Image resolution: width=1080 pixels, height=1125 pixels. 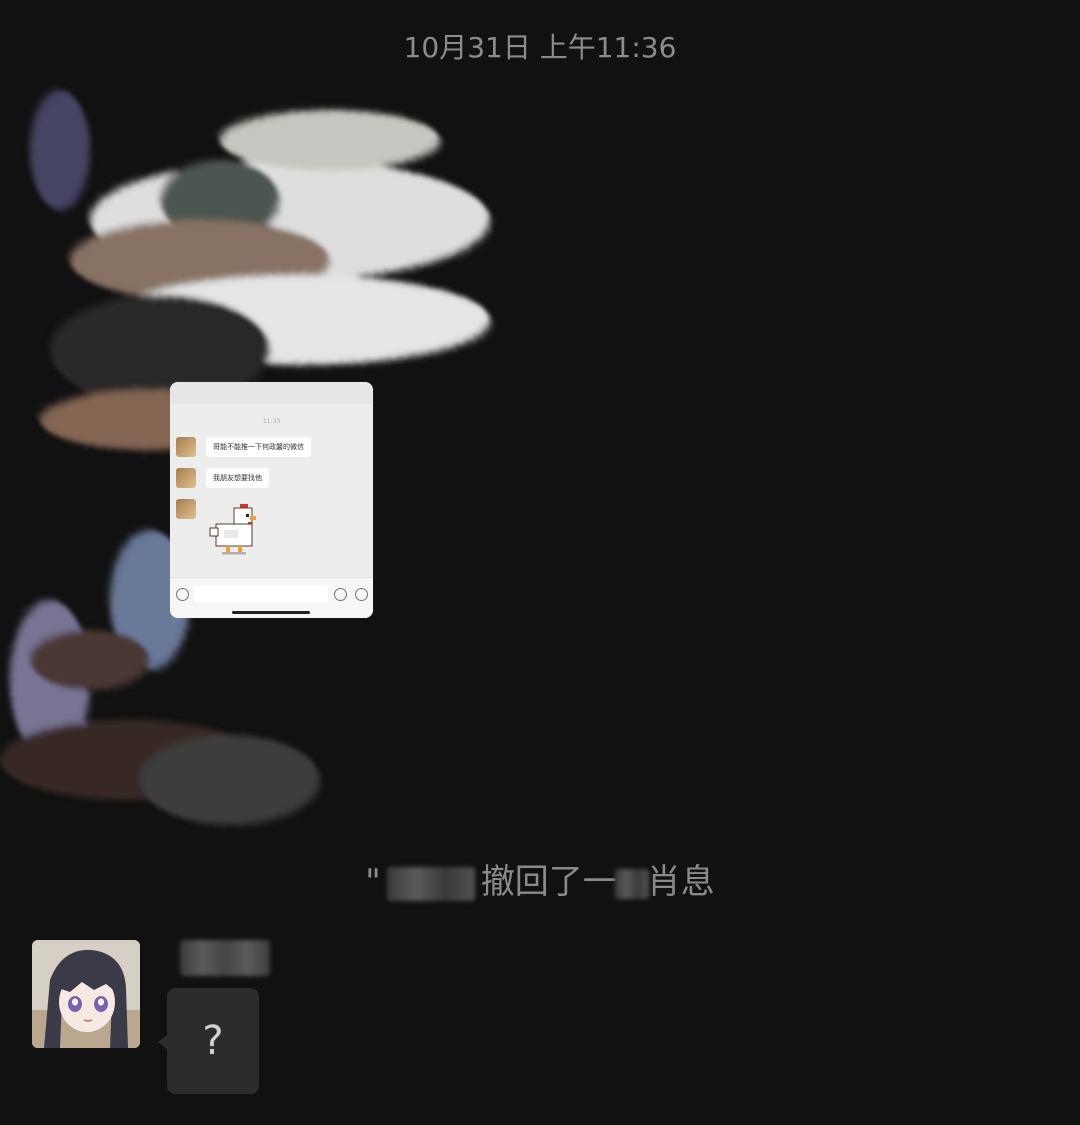 What do you see at coordinates (182, 594) in the screenshot?
I see `voice-icon` at bounding box center [182, 594].